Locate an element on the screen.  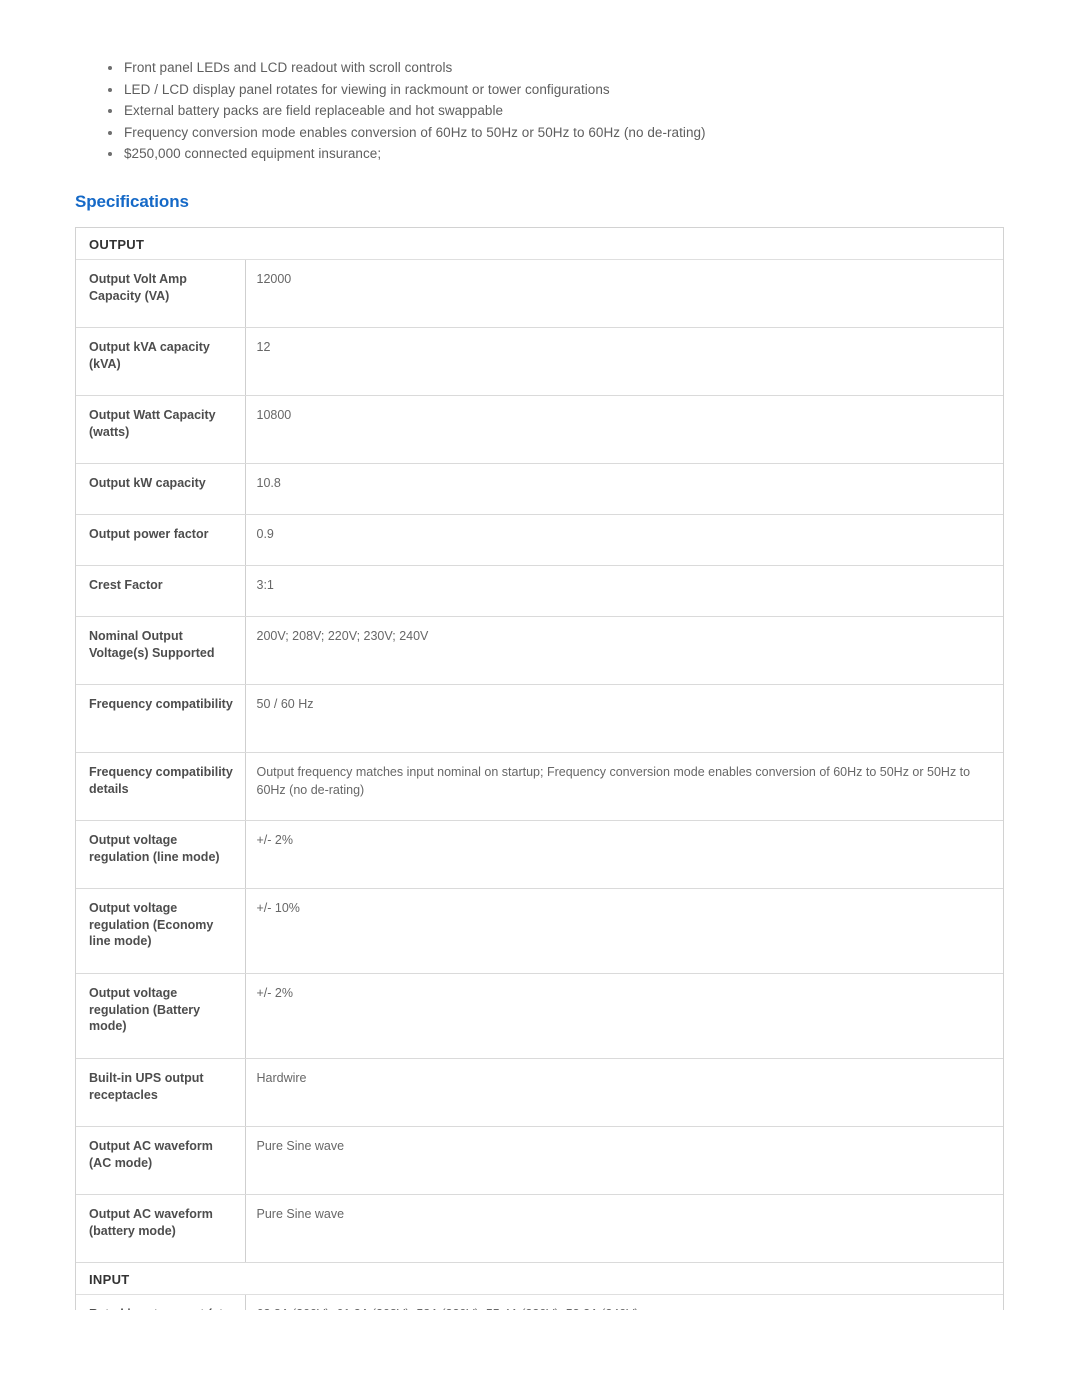
spec-section-header-label: OUTPUT is located at coordinates (539, 244).